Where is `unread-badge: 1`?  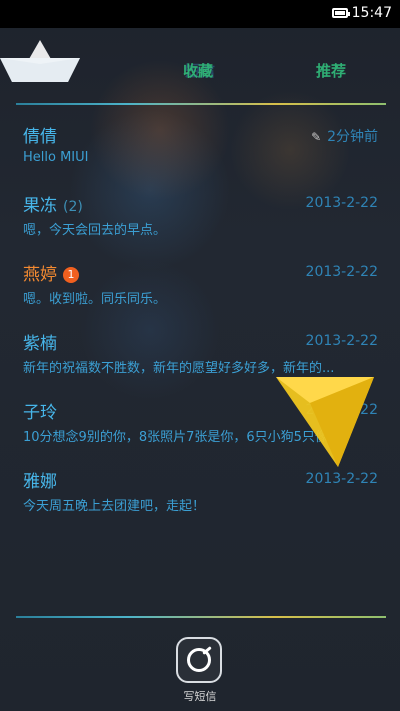
unread-badge: 1 is located at coordinates (71, 275).